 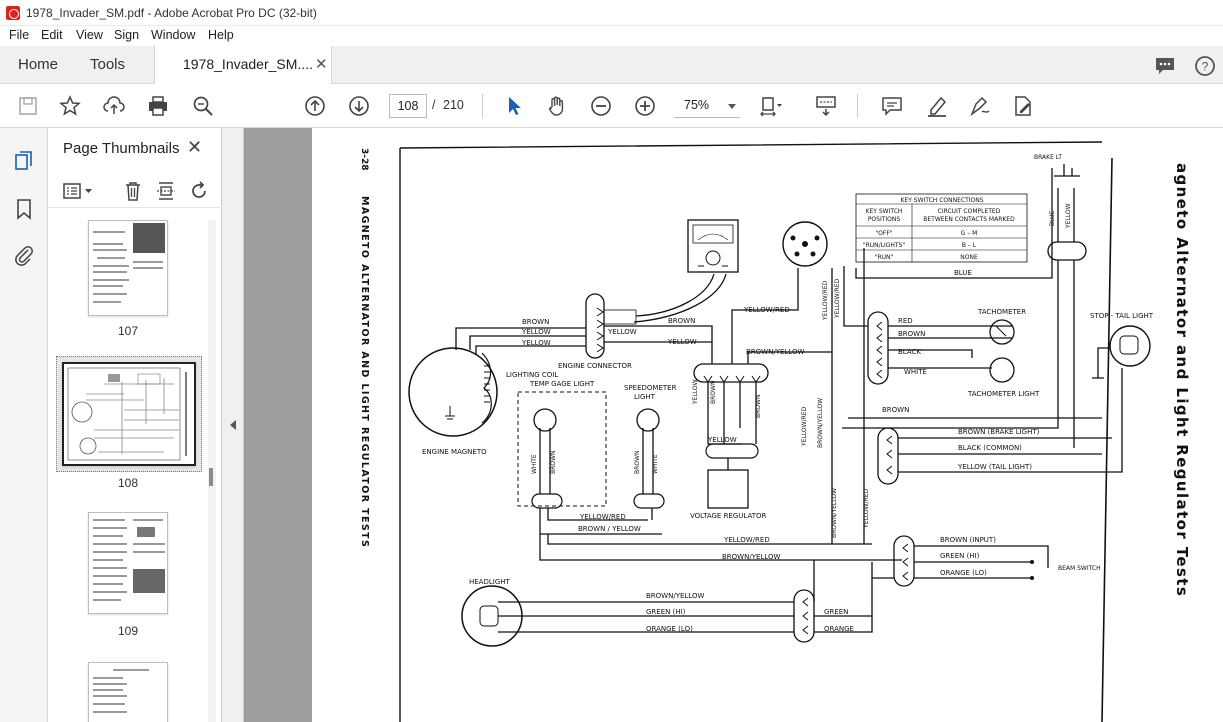 What do you see at coordinates (611, 65) in the screenshot?
I see `tab-bar: Home Tools 1978_Invader_SM.... ✕ ?` at bounding box center [611, 65].